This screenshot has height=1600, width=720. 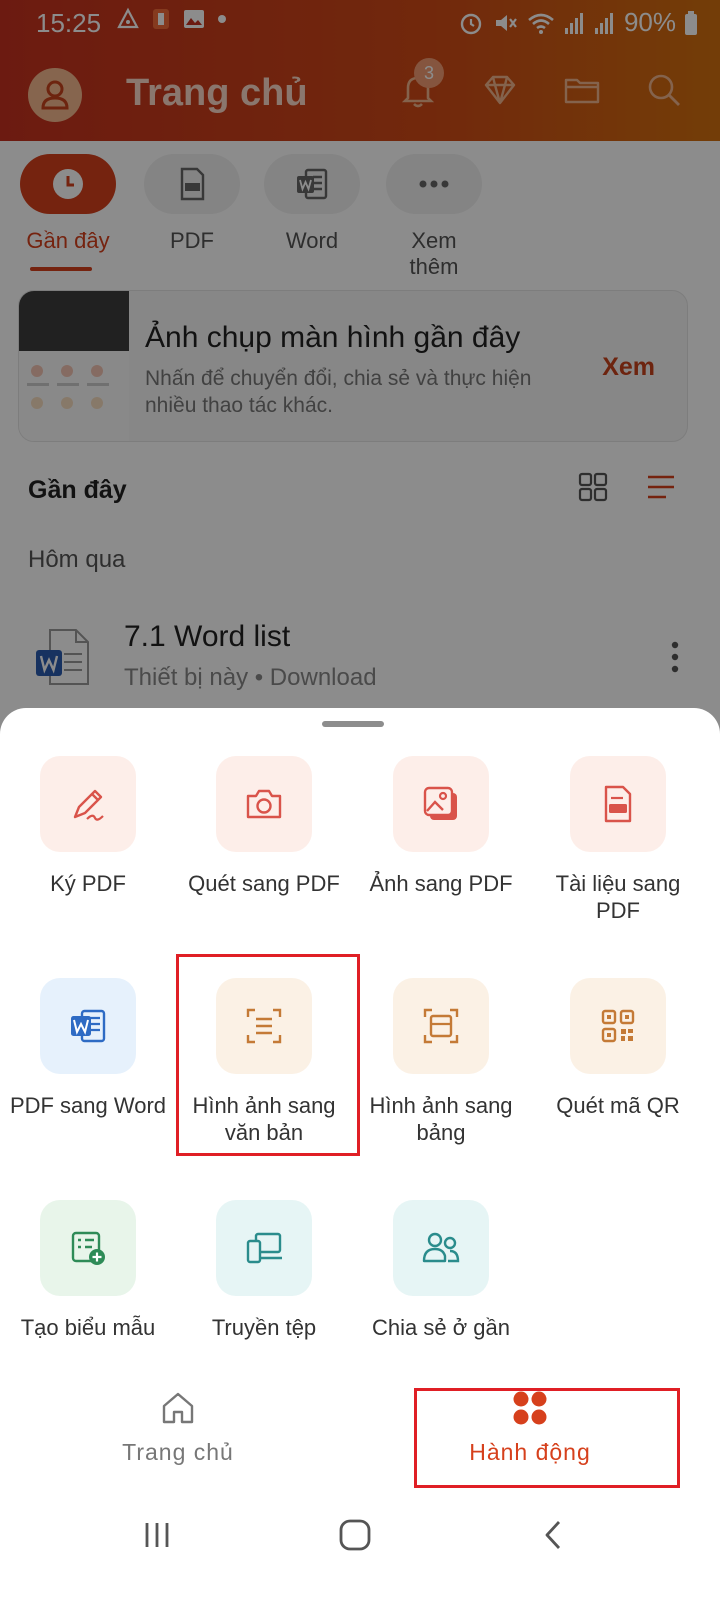 I want to click on nav-label: Trang chủ, so click(x=178, y=1452).